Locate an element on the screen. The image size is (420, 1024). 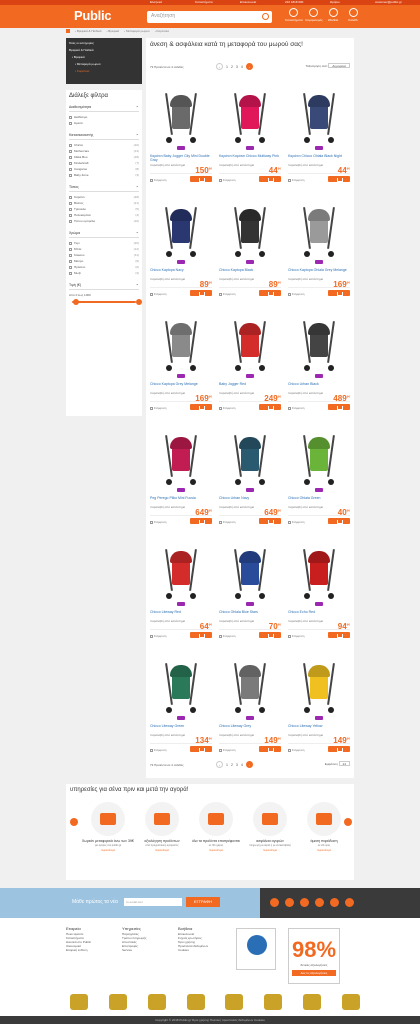
price-slider is located at coordinates (107, 302).